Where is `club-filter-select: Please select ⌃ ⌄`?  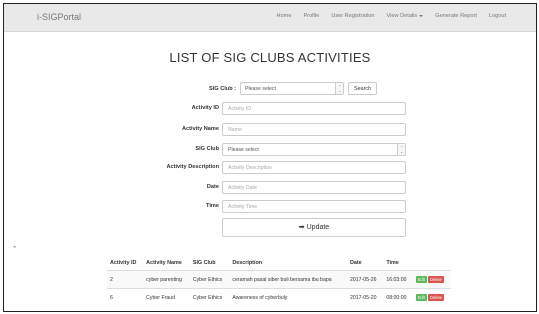 club-filter-select: Please select ⌃ ⌄ is located at coordinates (292, 88).